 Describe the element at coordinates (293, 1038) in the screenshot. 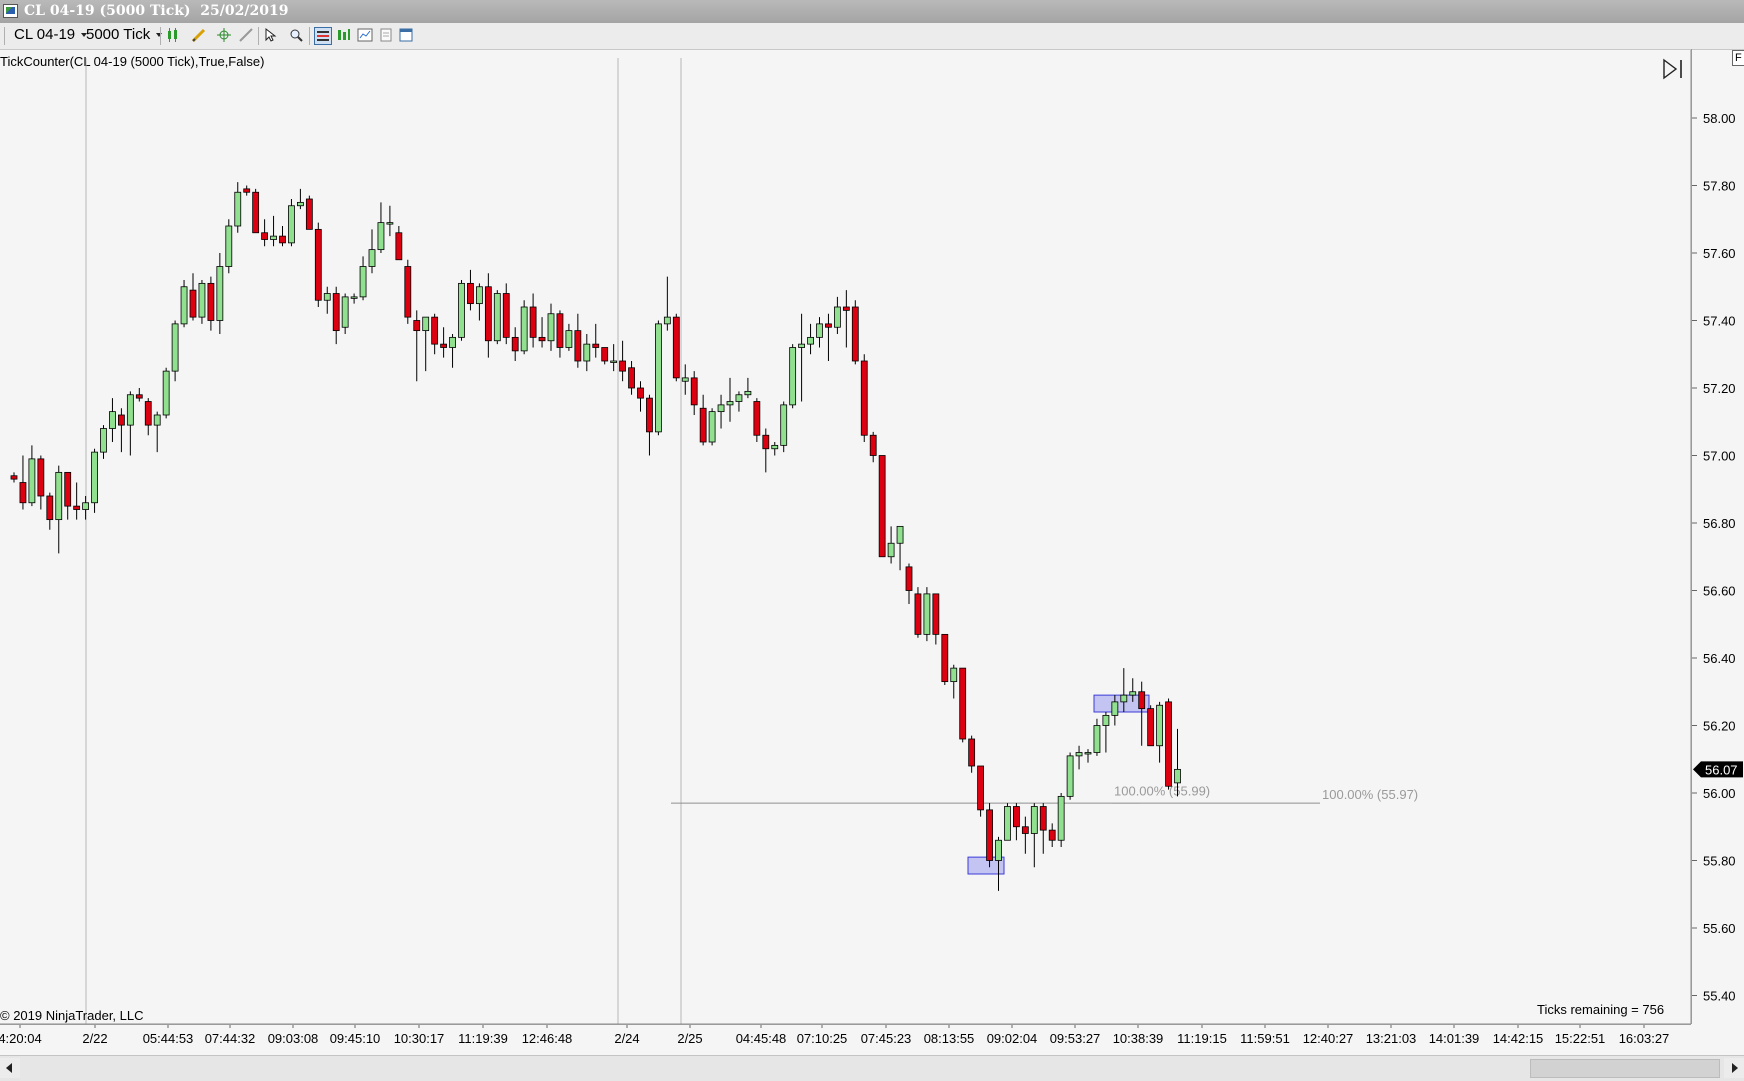

I see `time-tick-label: 09:03:08` at that location.